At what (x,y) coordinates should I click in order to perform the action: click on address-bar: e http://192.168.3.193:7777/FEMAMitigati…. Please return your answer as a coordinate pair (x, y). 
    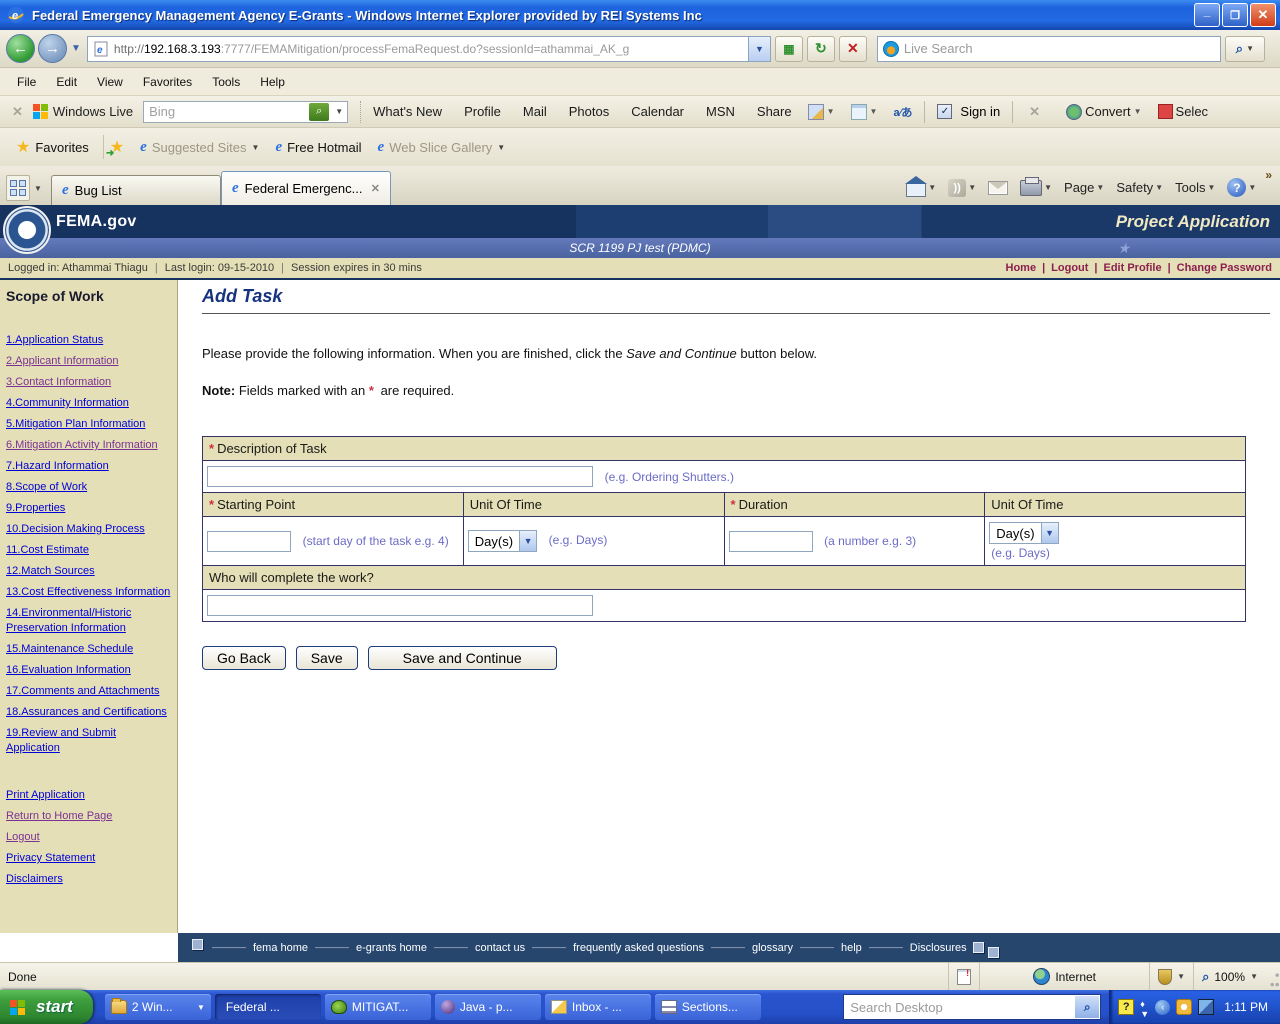
    Looking at the image, I should click on (428, 48).